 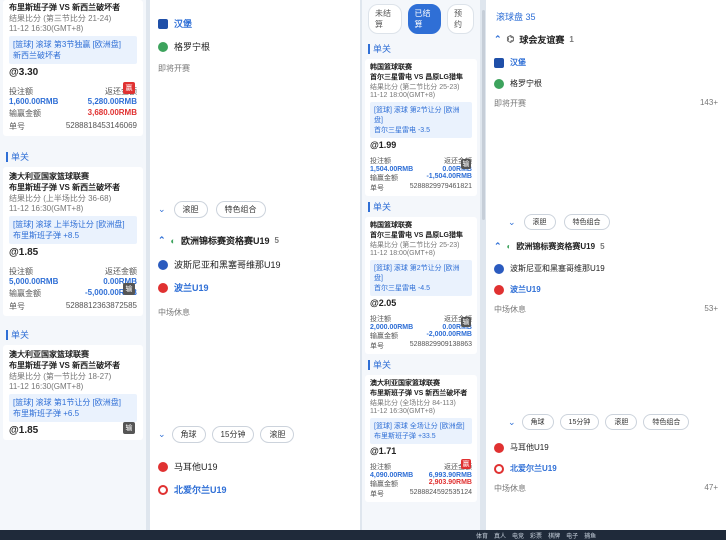 What do you see at coordinates (466, 464) in the screenshot?
I see `win-badge-icon: 赢` at bounding box center [466, 464].